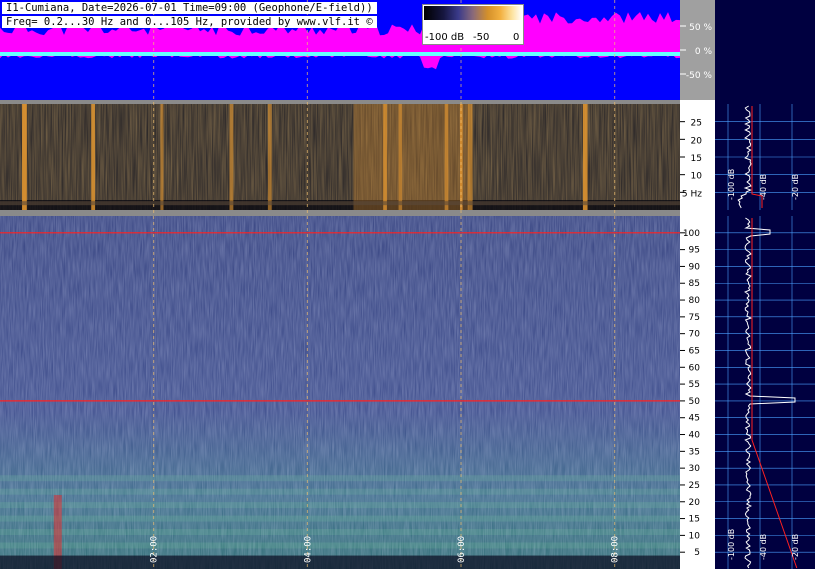 The image size is (815, 573). I want to click on colorbar-gradient, so click(473, 13).